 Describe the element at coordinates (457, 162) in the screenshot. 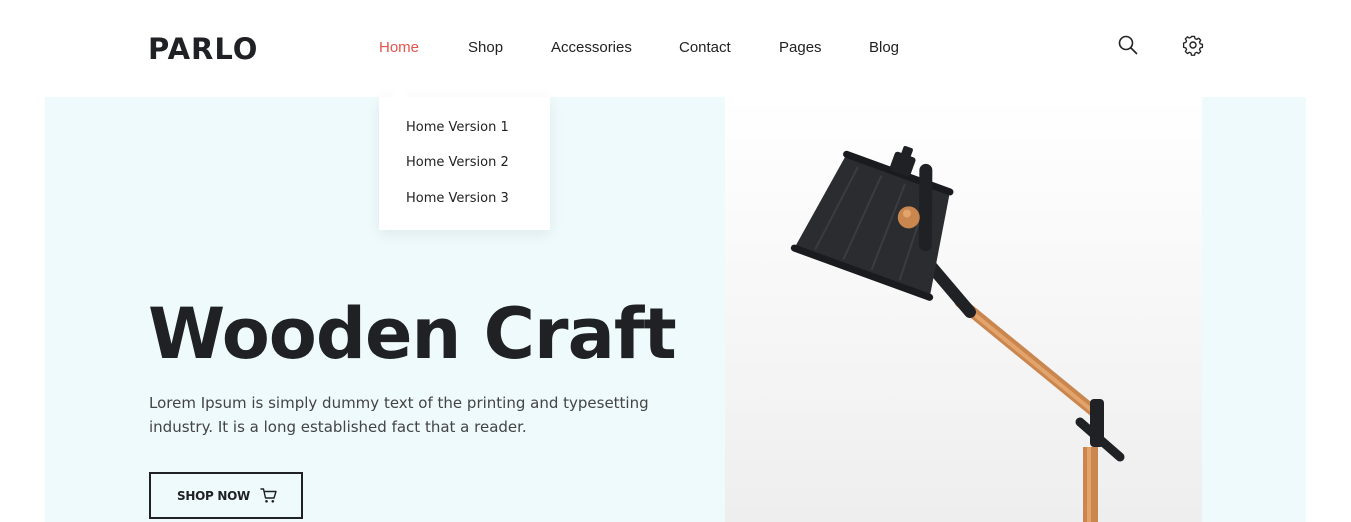

I see `dropdown-item-home-version-2: Home Version 2` at that location.